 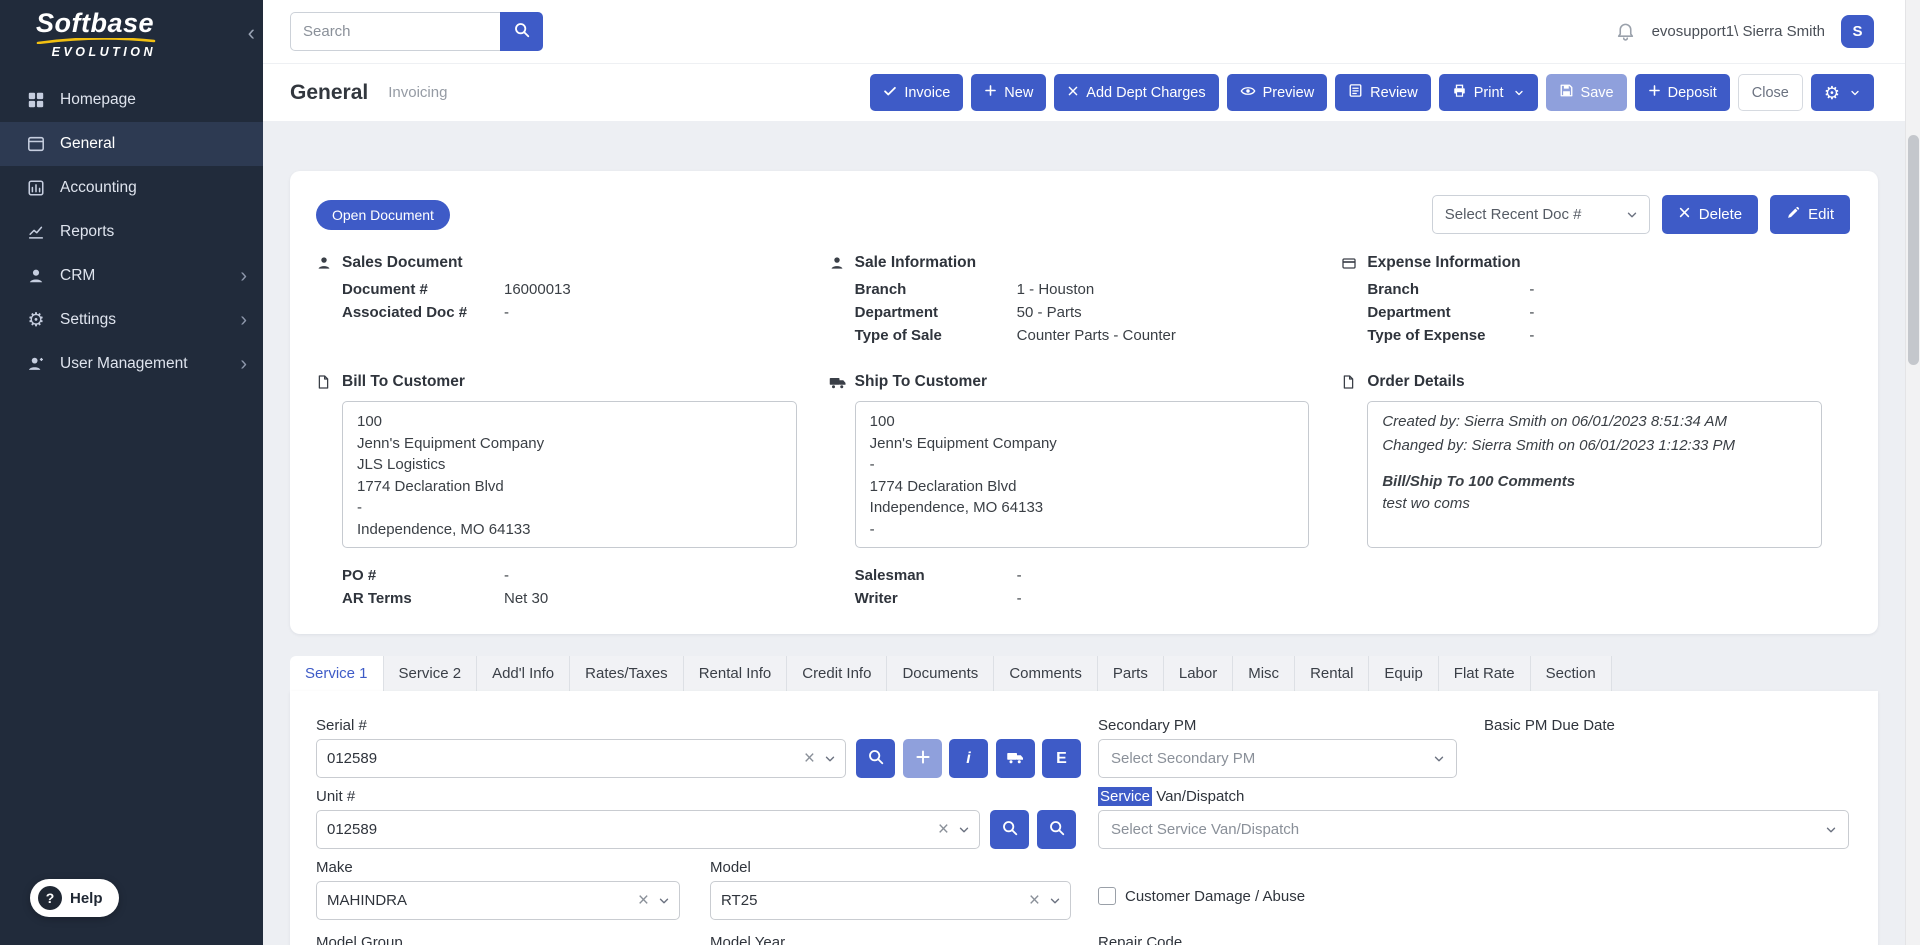 I want to click on sidebar-item-crm: CRM ›, so click(x=131, y=276).